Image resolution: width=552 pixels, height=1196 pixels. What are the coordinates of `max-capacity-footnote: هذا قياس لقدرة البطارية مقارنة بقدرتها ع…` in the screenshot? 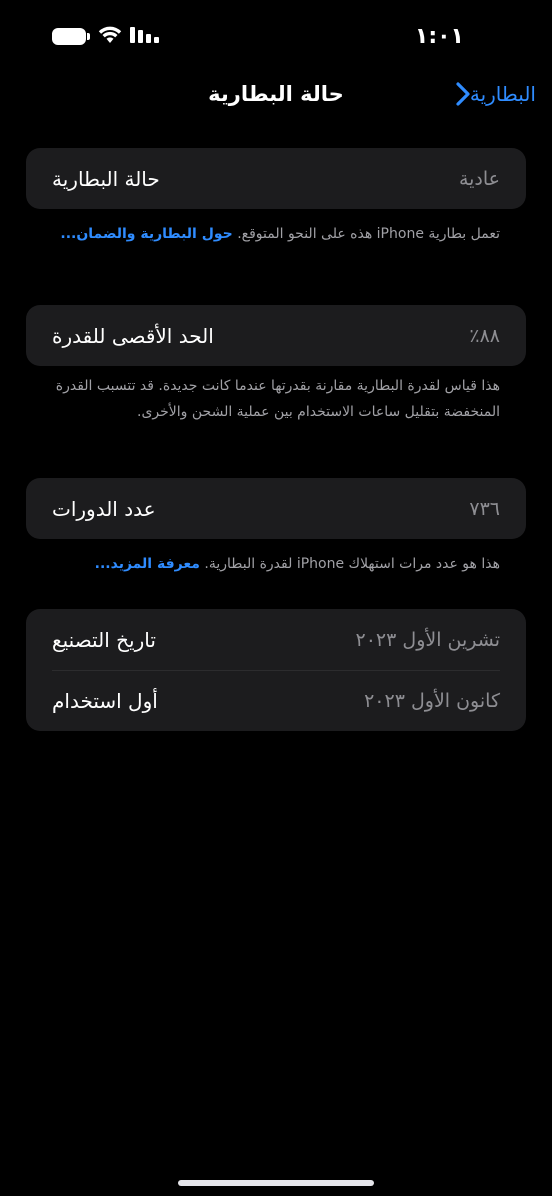 It's located at (277, 399).